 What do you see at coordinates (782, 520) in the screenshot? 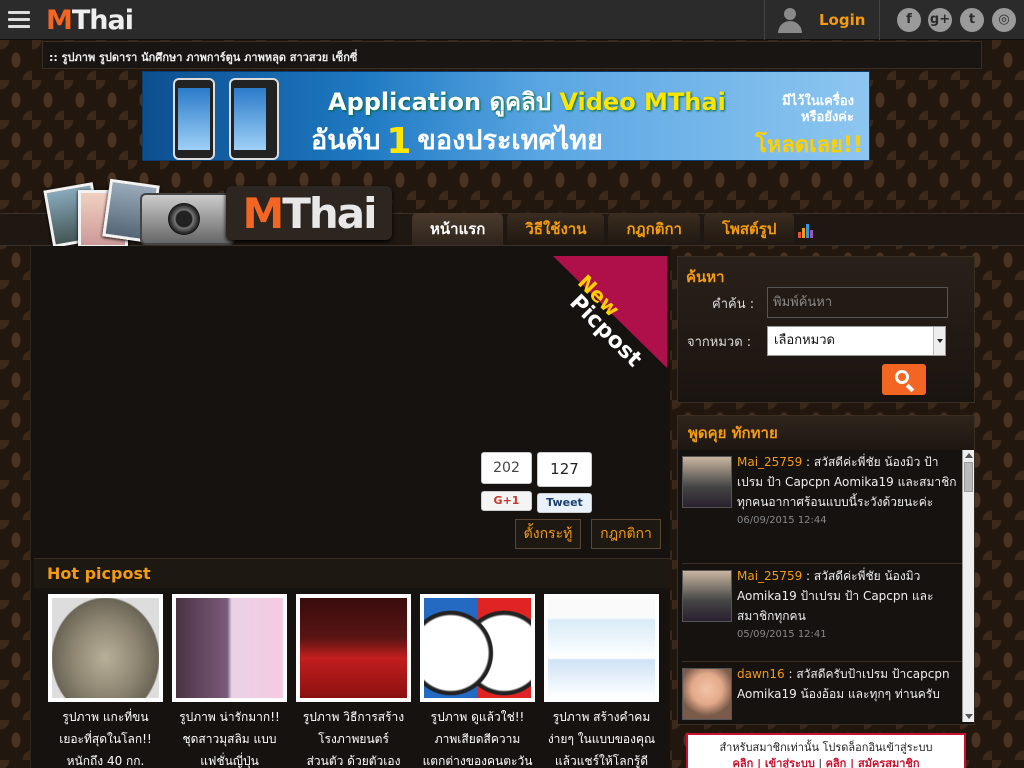
I see `chat-timestamp: 06/09/2015 12:44` at bounding box center [782, 520].